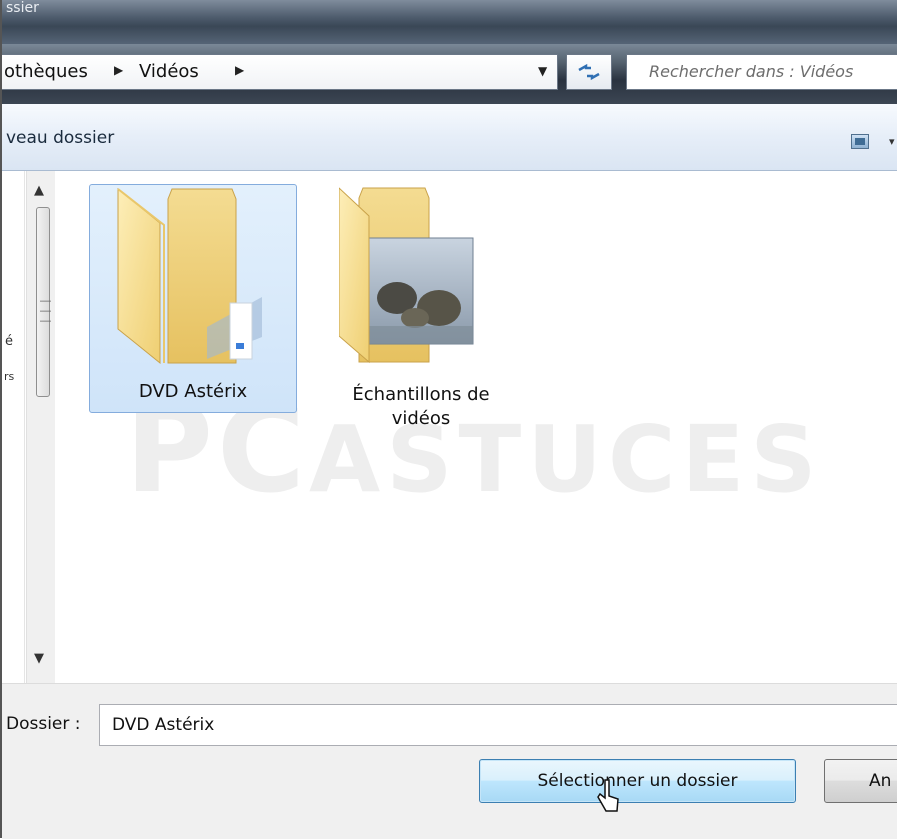 The width and height of the screenshot is (897, 839). What do you see at coordinates (9, 341) in the screenshot?
I see `nav-item-fragment: é` at bounding box center [9, 341].